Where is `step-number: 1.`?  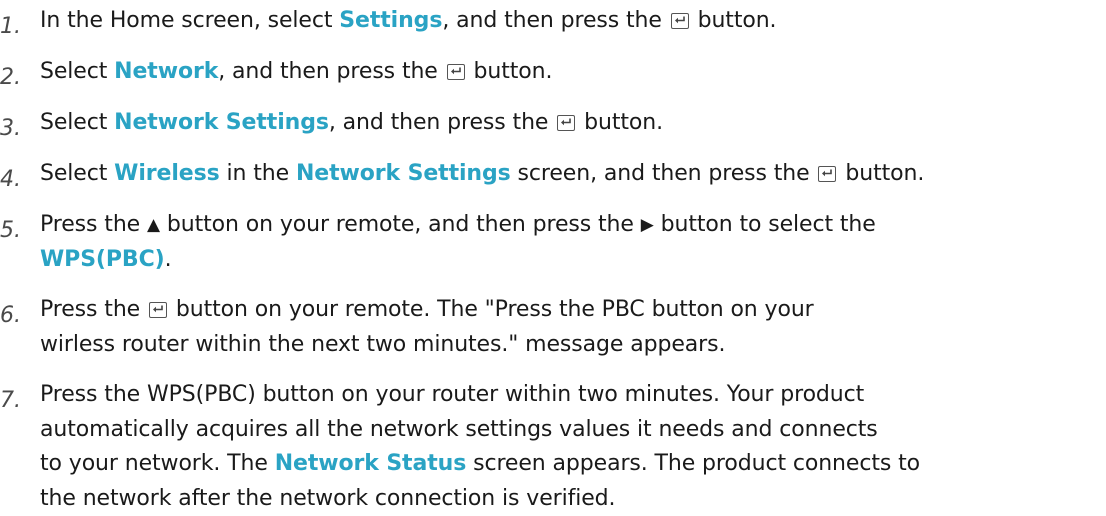 step-number: 1. is located at coordinates (10, 26).